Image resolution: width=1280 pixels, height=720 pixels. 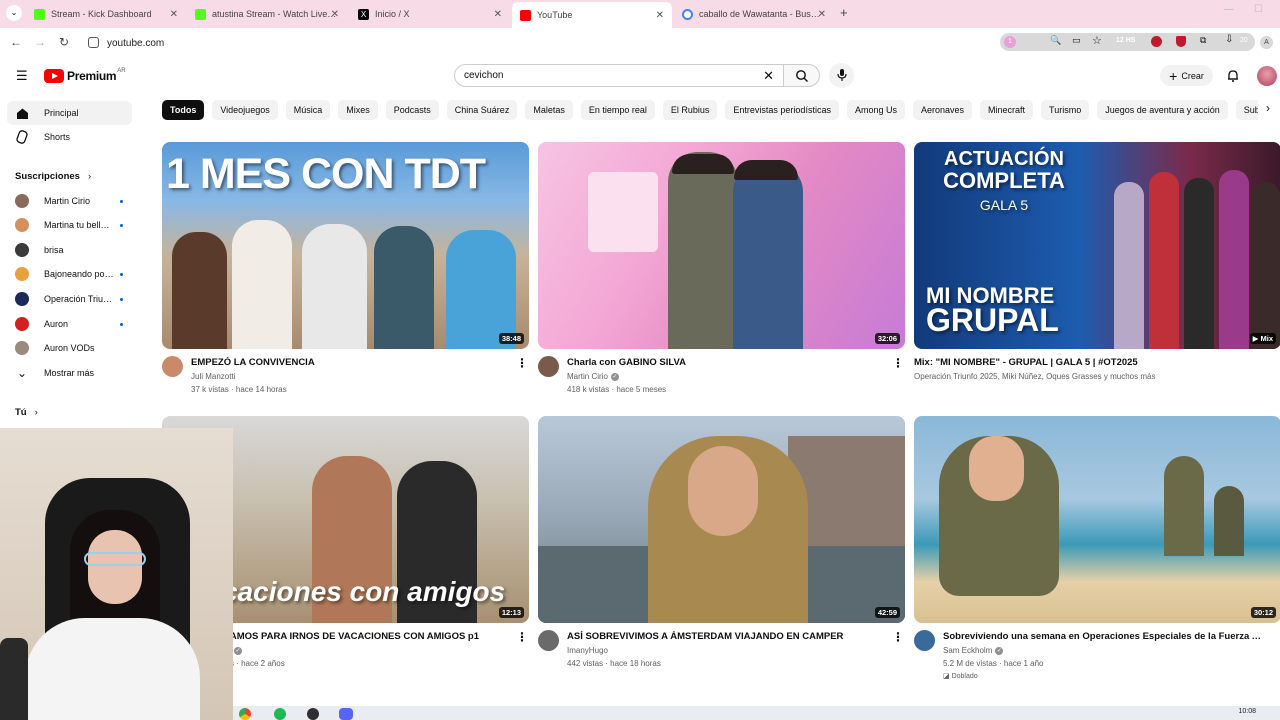 I want to click on chip-musica: Música, so click(x=308, y=110).